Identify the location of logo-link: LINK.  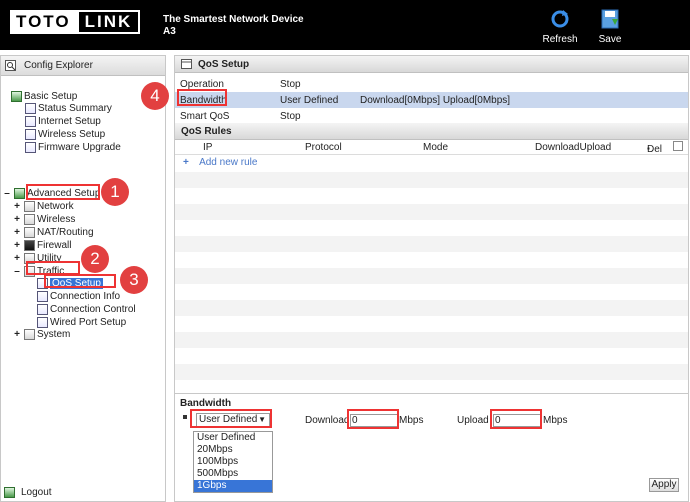
(108, 22).